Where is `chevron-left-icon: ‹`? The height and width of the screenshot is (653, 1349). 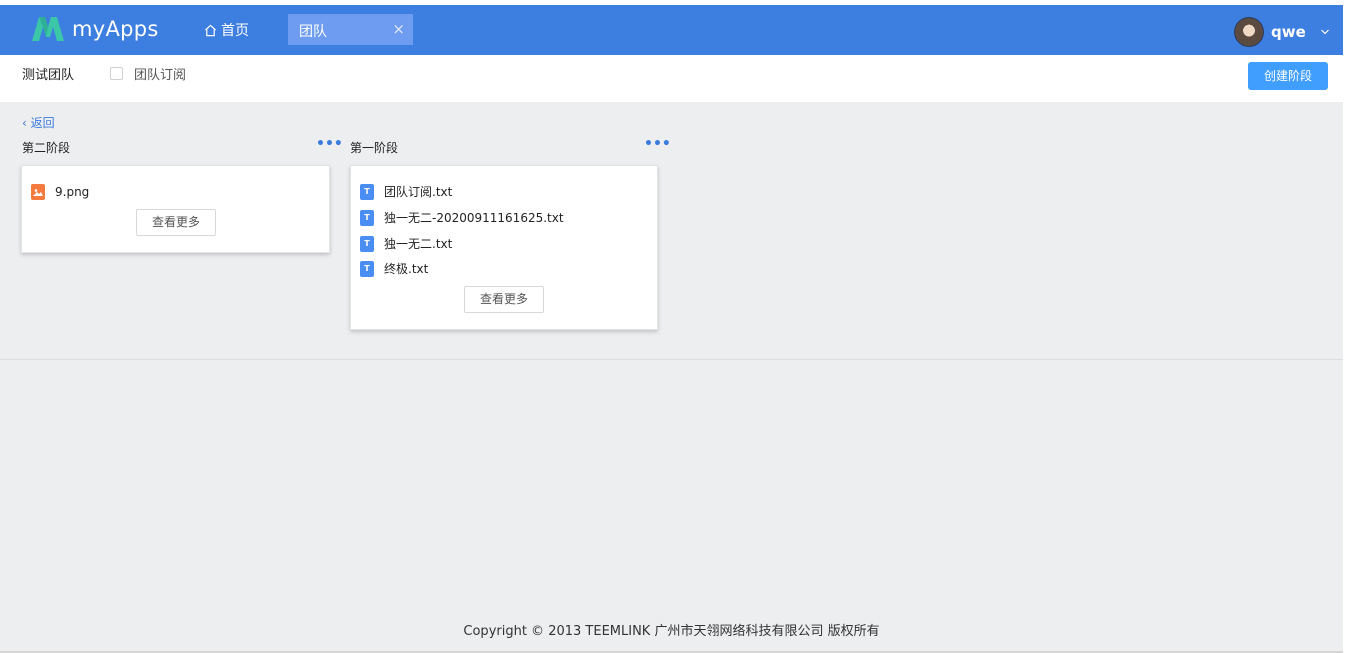
chevron-left-icon: ‹ is located at coordinates (26, 123).